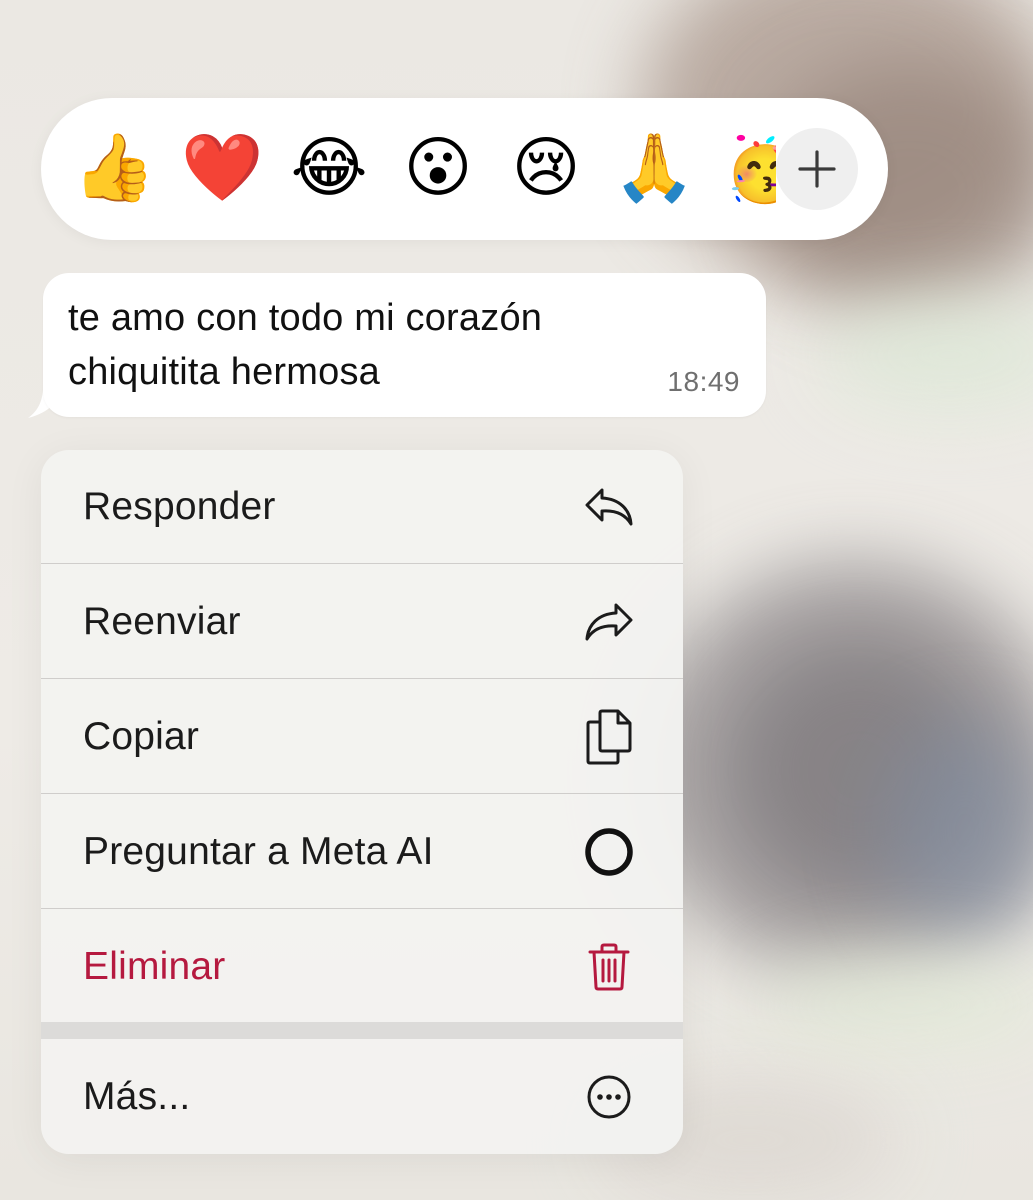 Image resolution: width=1033 pixels, height=1200 pixels. Describe the element at coordinates (438, 168) in the screenshot. I see `reaction-open-mouth: 😮` at that location.